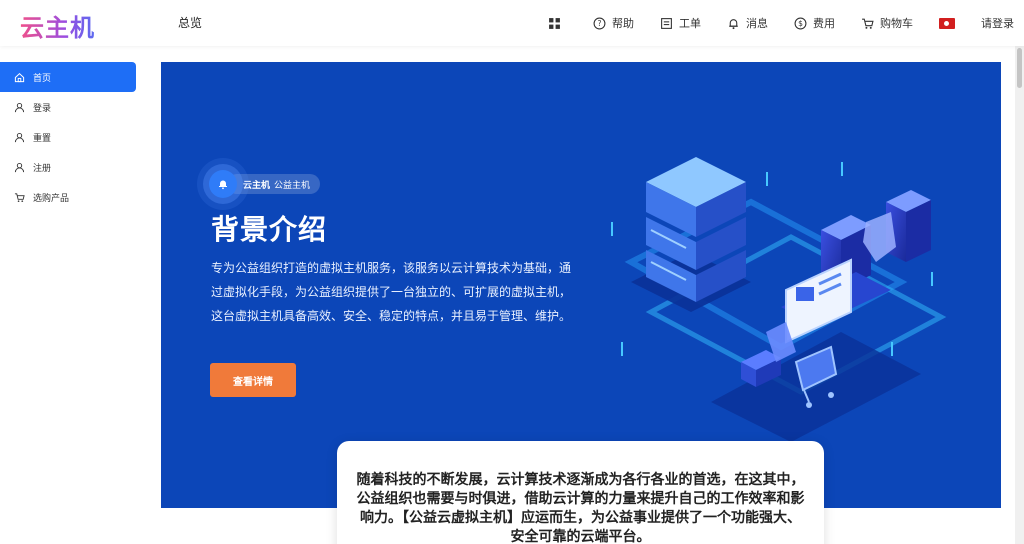 This screenshot has width=1024, height=544. What do you see at coordinates (57, 25) in the screenshot?
I see `logo: 云主机` at bounding box center [57, 25].